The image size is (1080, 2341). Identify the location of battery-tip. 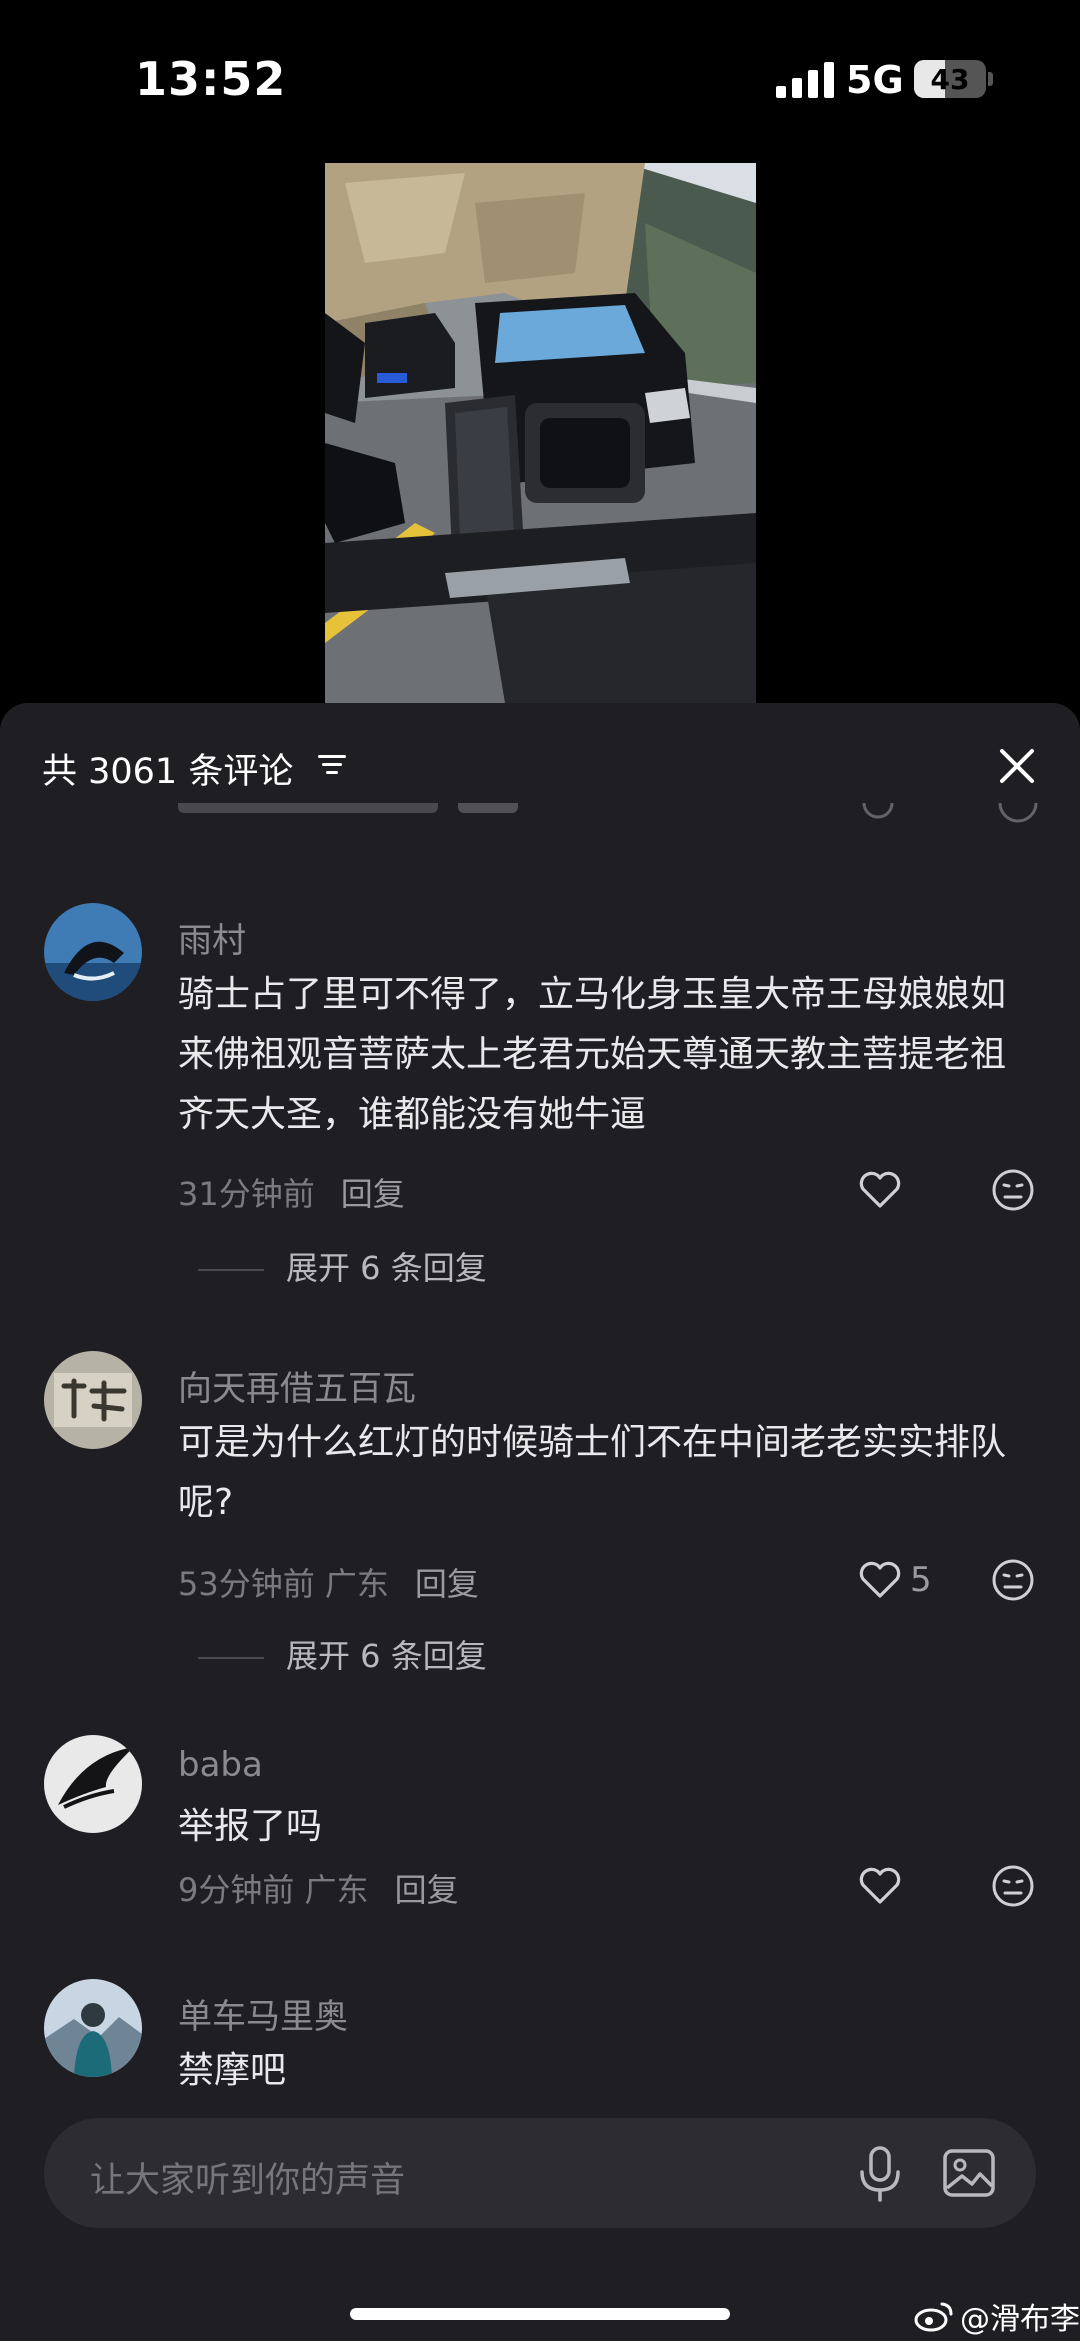
(990, 79).